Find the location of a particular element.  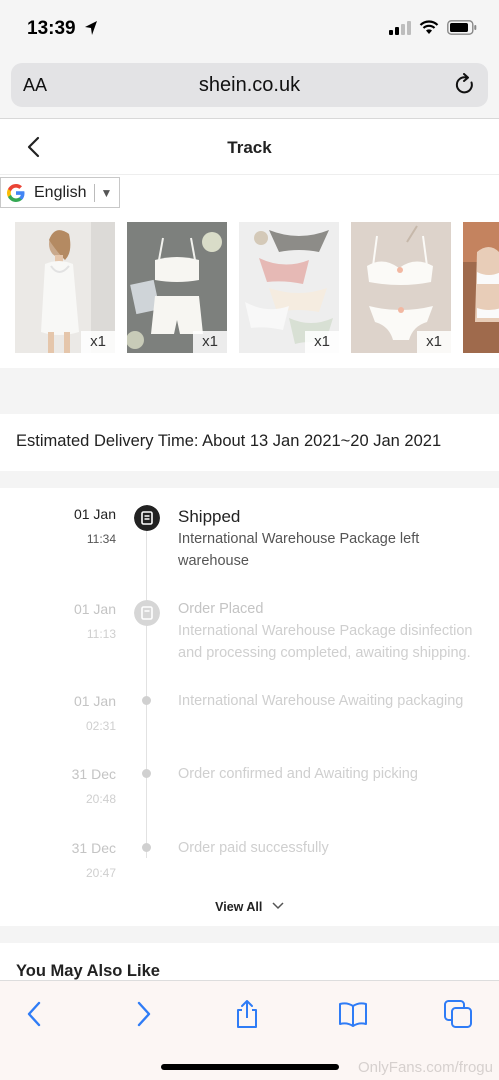

timeline-time: 20:47 is located at coordinates (100, 873).